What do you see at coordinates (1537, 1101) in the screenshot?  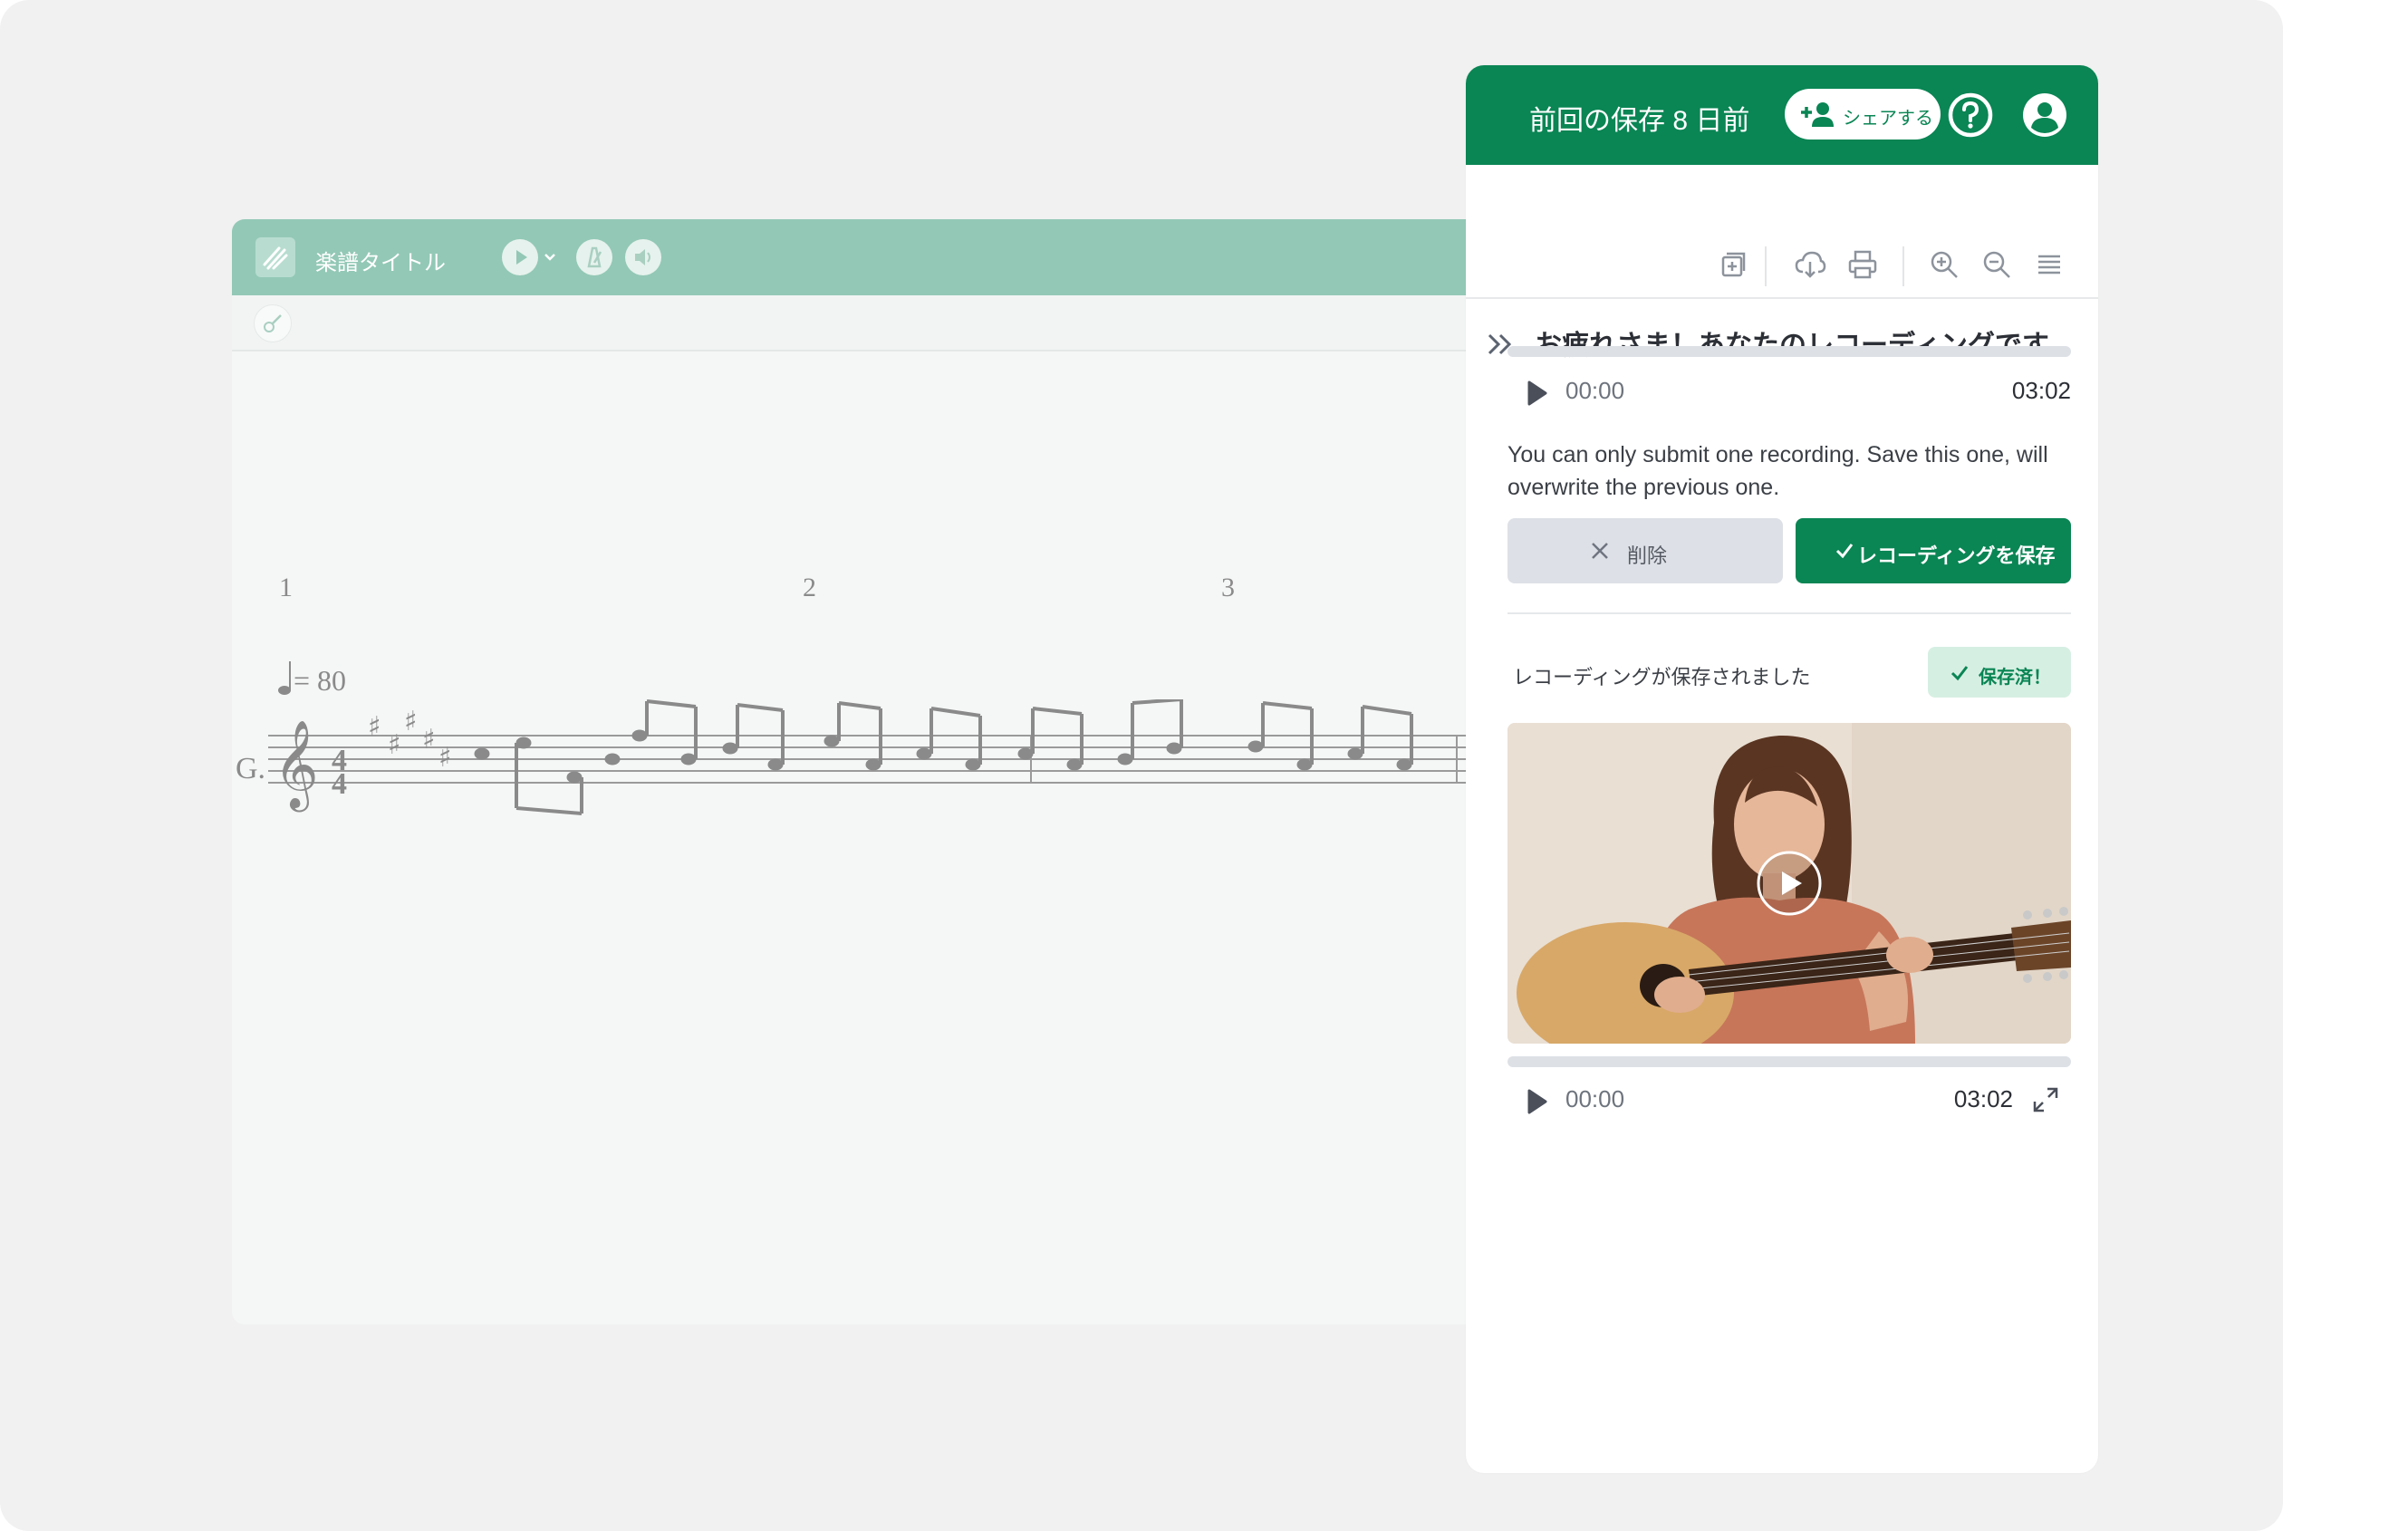 I see `video-play-small-icon` at bounding box center [1537, 1101].